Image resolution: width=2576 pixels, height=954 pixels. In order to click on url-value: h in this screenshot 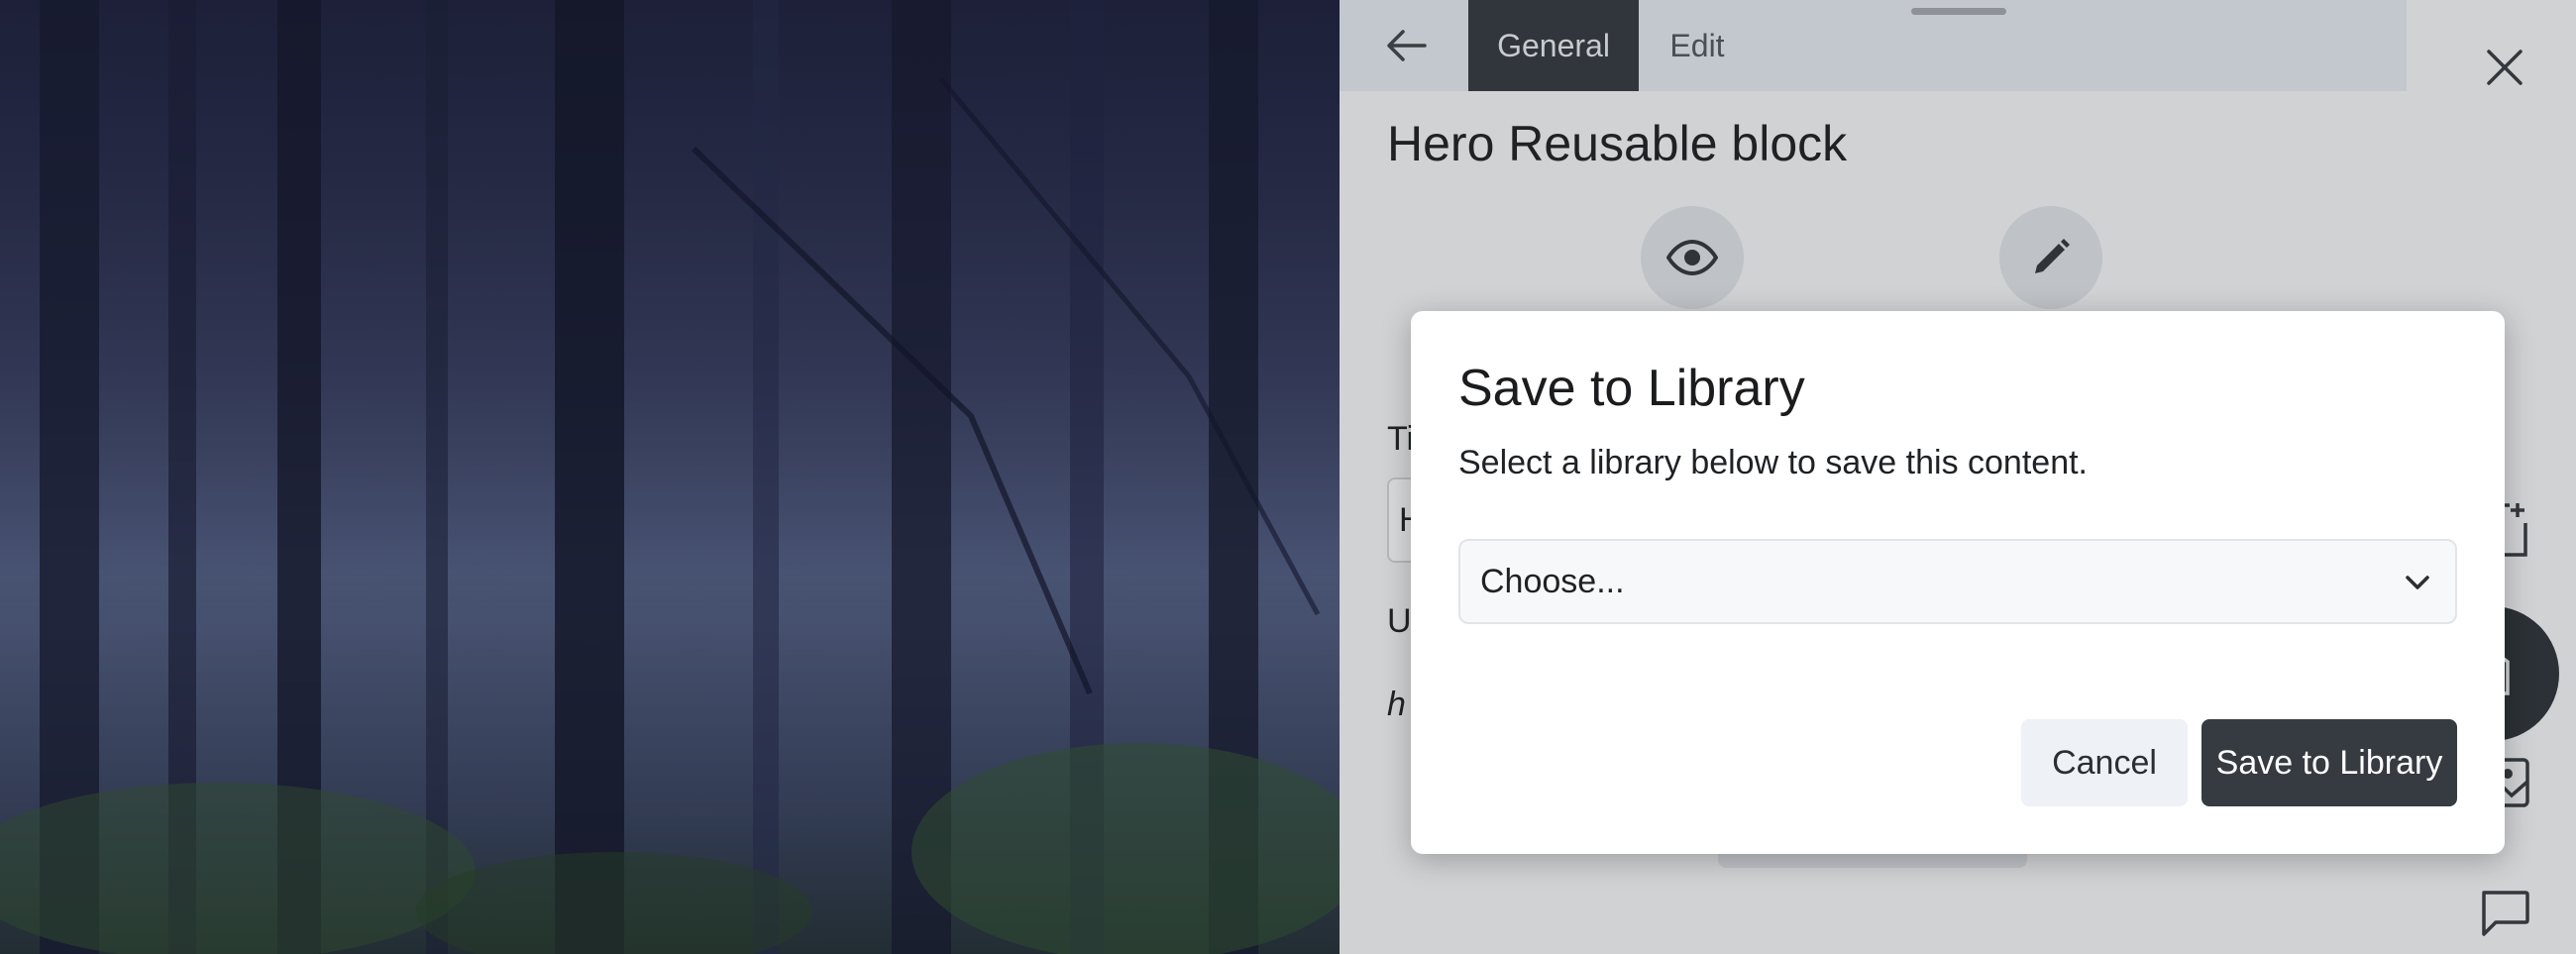, I will do `click(1396, 704)`.